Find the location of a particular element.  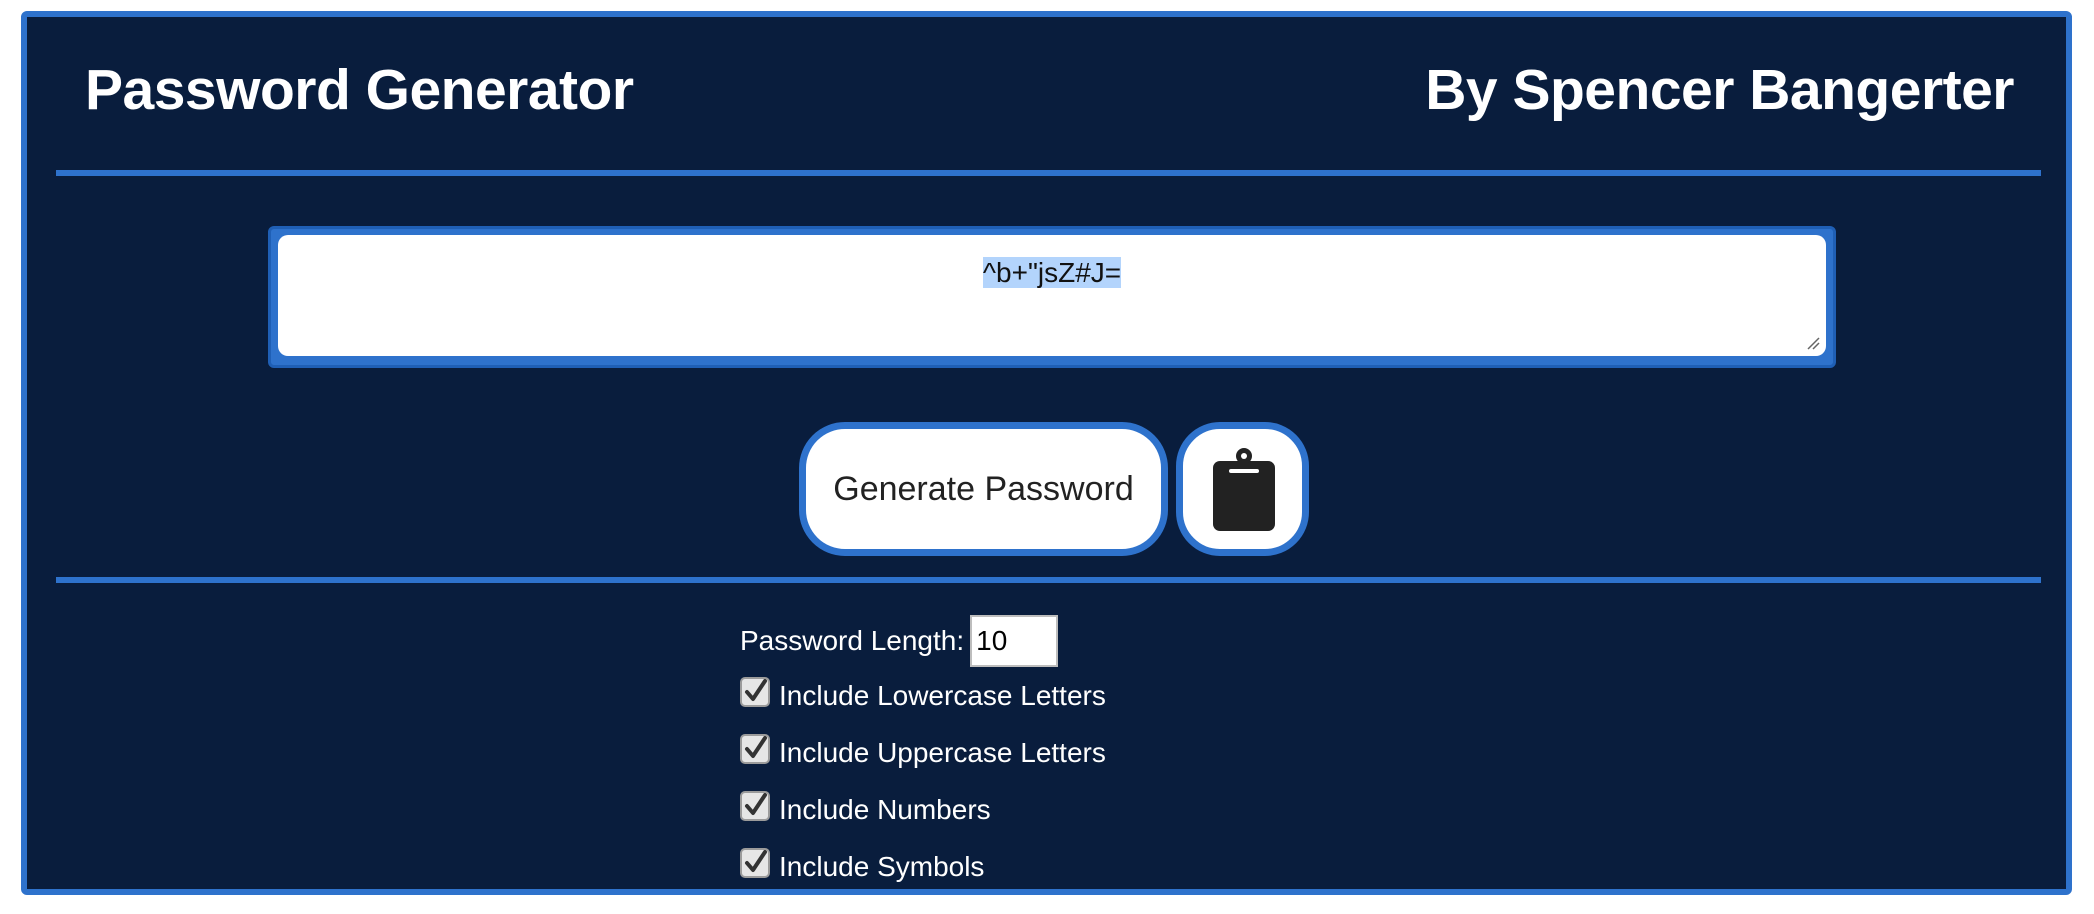

password-text: ^b+"jsZ#J= is located at coordinates (1052, 272).